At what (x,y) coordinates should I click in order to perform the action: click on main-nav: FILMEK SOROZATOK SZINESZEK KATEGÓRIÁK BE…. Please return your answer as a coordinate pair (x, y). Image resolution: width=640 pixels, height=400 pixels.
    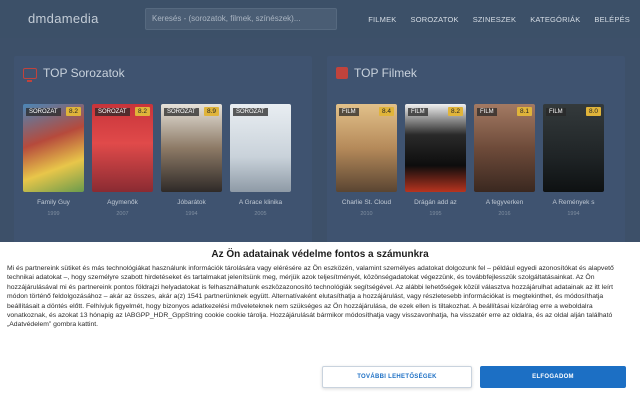
    Looking at the image, I should click on (499, 19).